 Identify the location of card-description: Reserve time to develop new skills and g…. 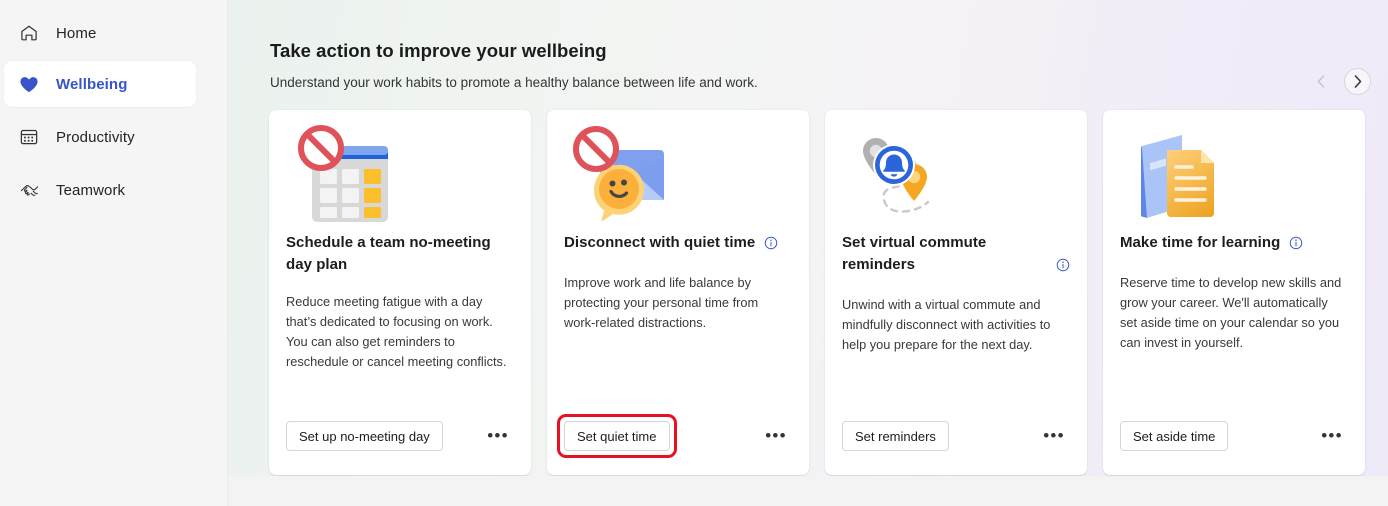
(1231, 312).